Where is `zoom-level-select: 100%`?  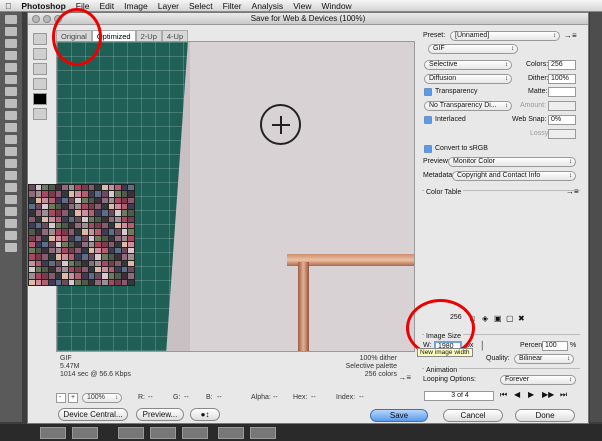
zoom-level-select: 100% is located at coordinates (102, 398).